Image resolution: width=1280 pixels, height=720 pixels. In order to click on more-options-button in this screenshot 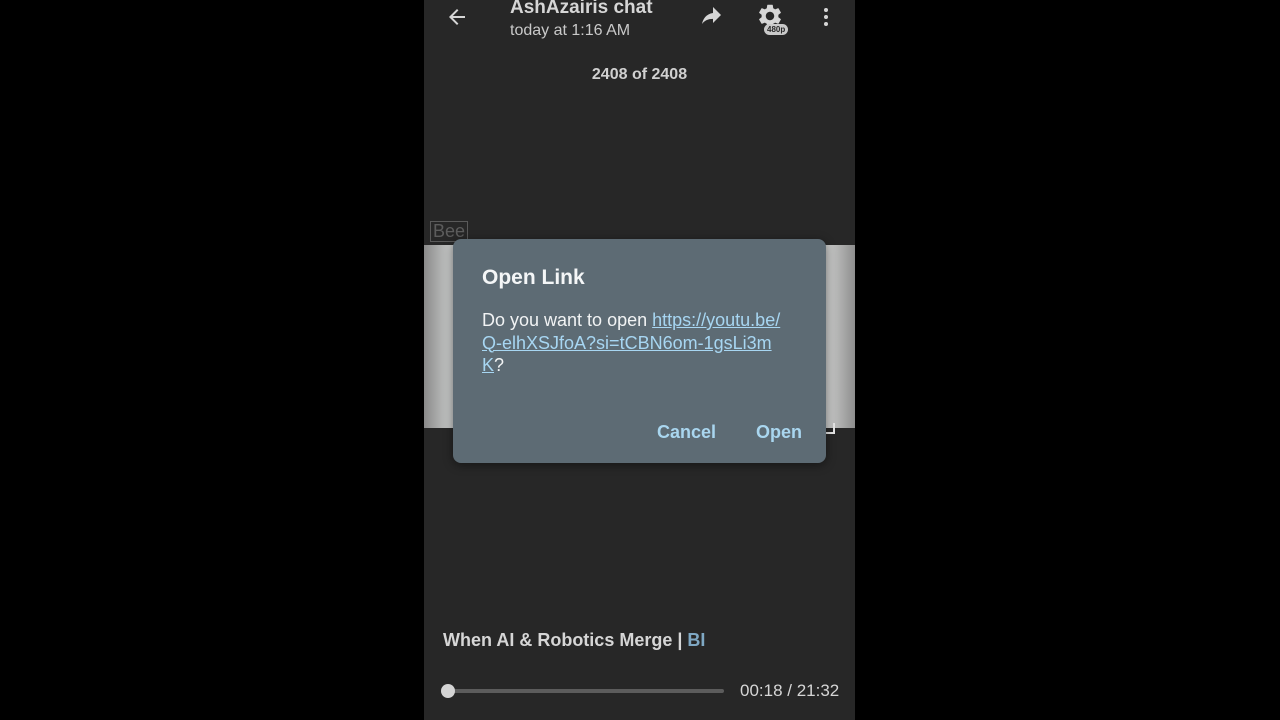, I will do `click(826, 17)`.